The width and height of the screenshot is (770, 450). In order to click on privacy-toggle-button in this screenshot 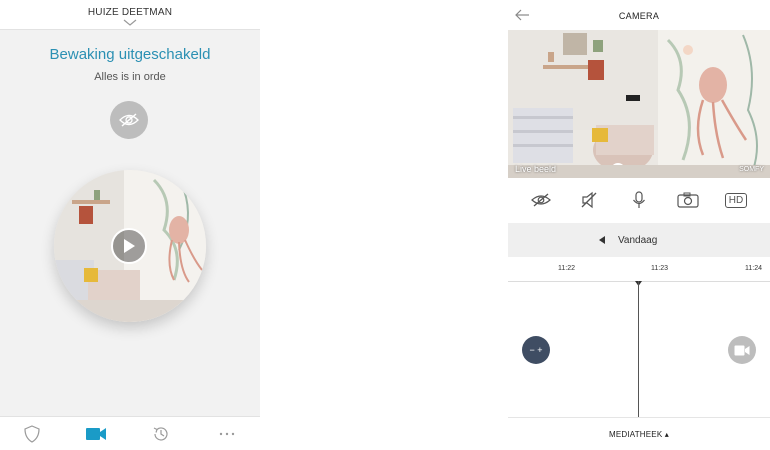, I will do `click(541, 200)`.